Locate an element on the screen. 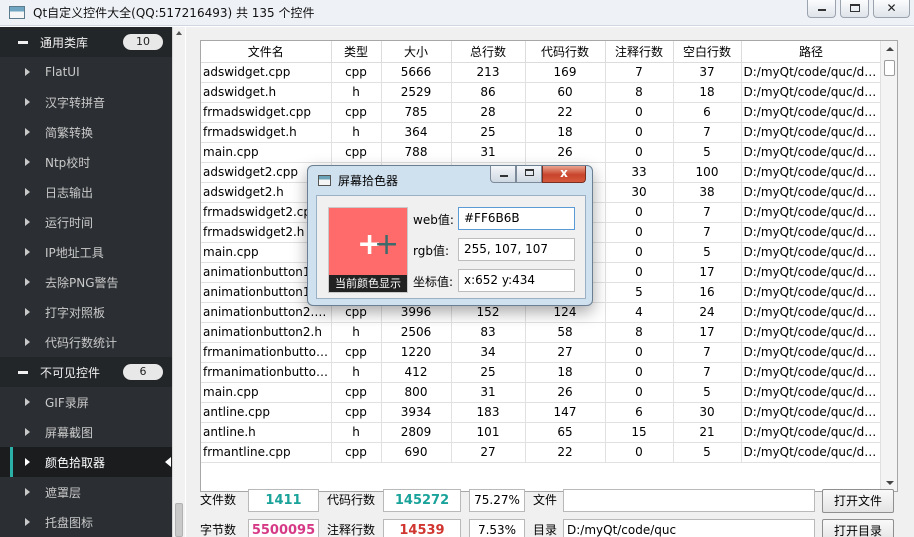 This screenshot has height=537, width=914. file-path-field is located at coordinates (689, 500).